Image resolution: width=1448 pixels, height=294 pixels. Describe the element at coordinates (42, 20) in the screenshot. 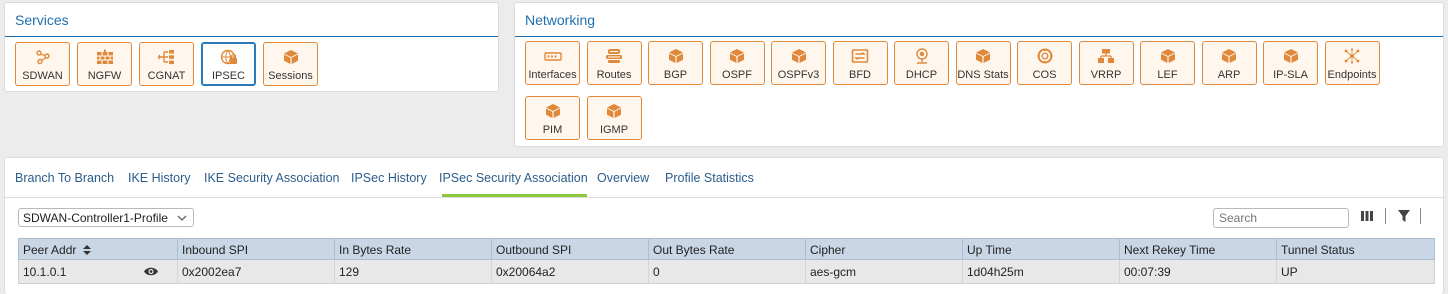

I see `services-title: Services` at that location.